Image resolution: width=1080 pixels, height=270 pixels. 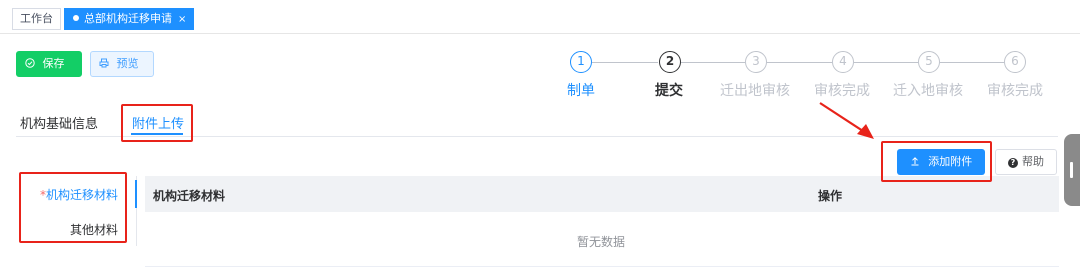 I want to click on grip-icon, so click(x=1071, y=170).